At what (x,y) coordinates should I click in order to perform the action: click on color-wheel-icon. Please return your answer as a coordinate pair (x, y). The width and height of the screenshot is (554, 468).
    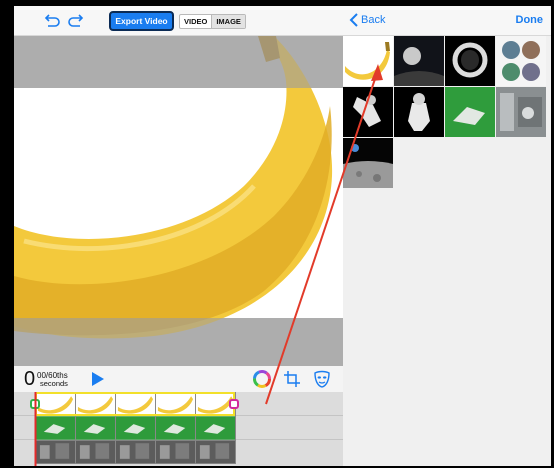
    Looking at the image, I should click on (262, 379).